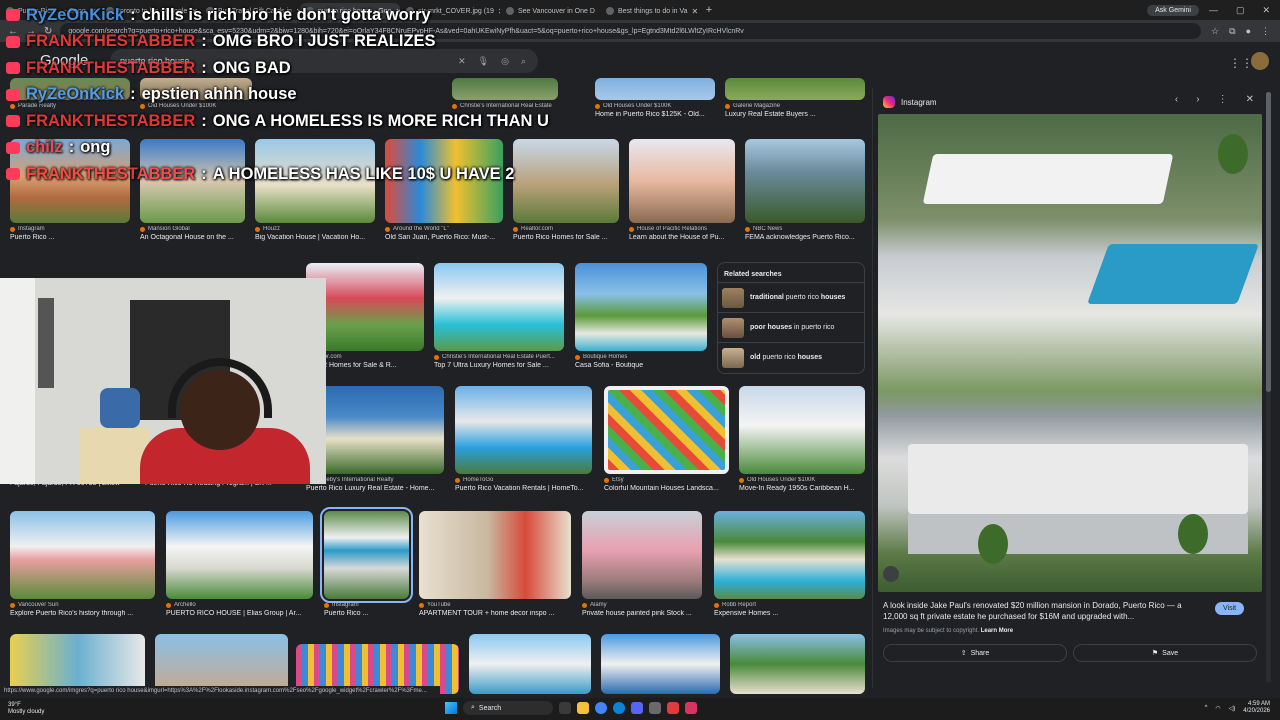 Image resolution: width=1280 pixels, height=720 pixels. What do you see at coordinates (919, 102) in the screenshot?
I see `panel-source-label: Instagram` at bounding box center [919, 102].